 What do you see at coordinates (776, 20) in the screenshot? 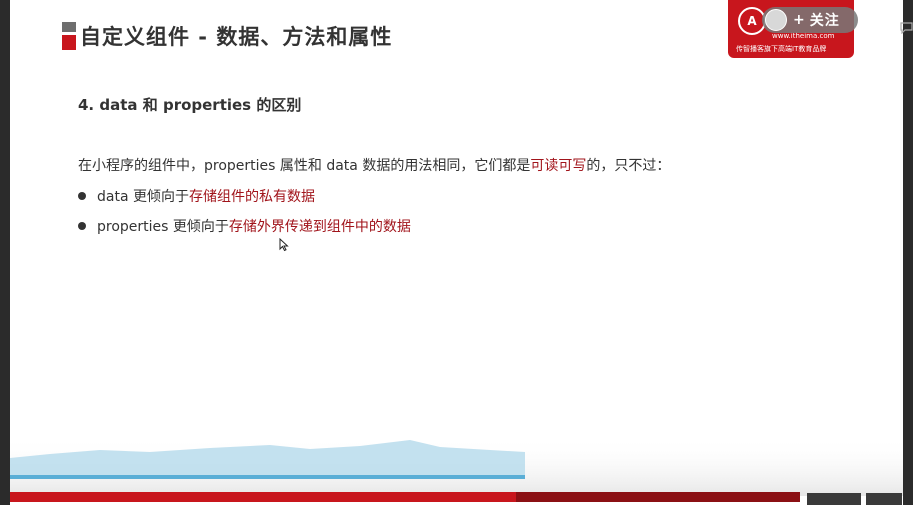
I see `avatar` at bounding box center [776, 20].